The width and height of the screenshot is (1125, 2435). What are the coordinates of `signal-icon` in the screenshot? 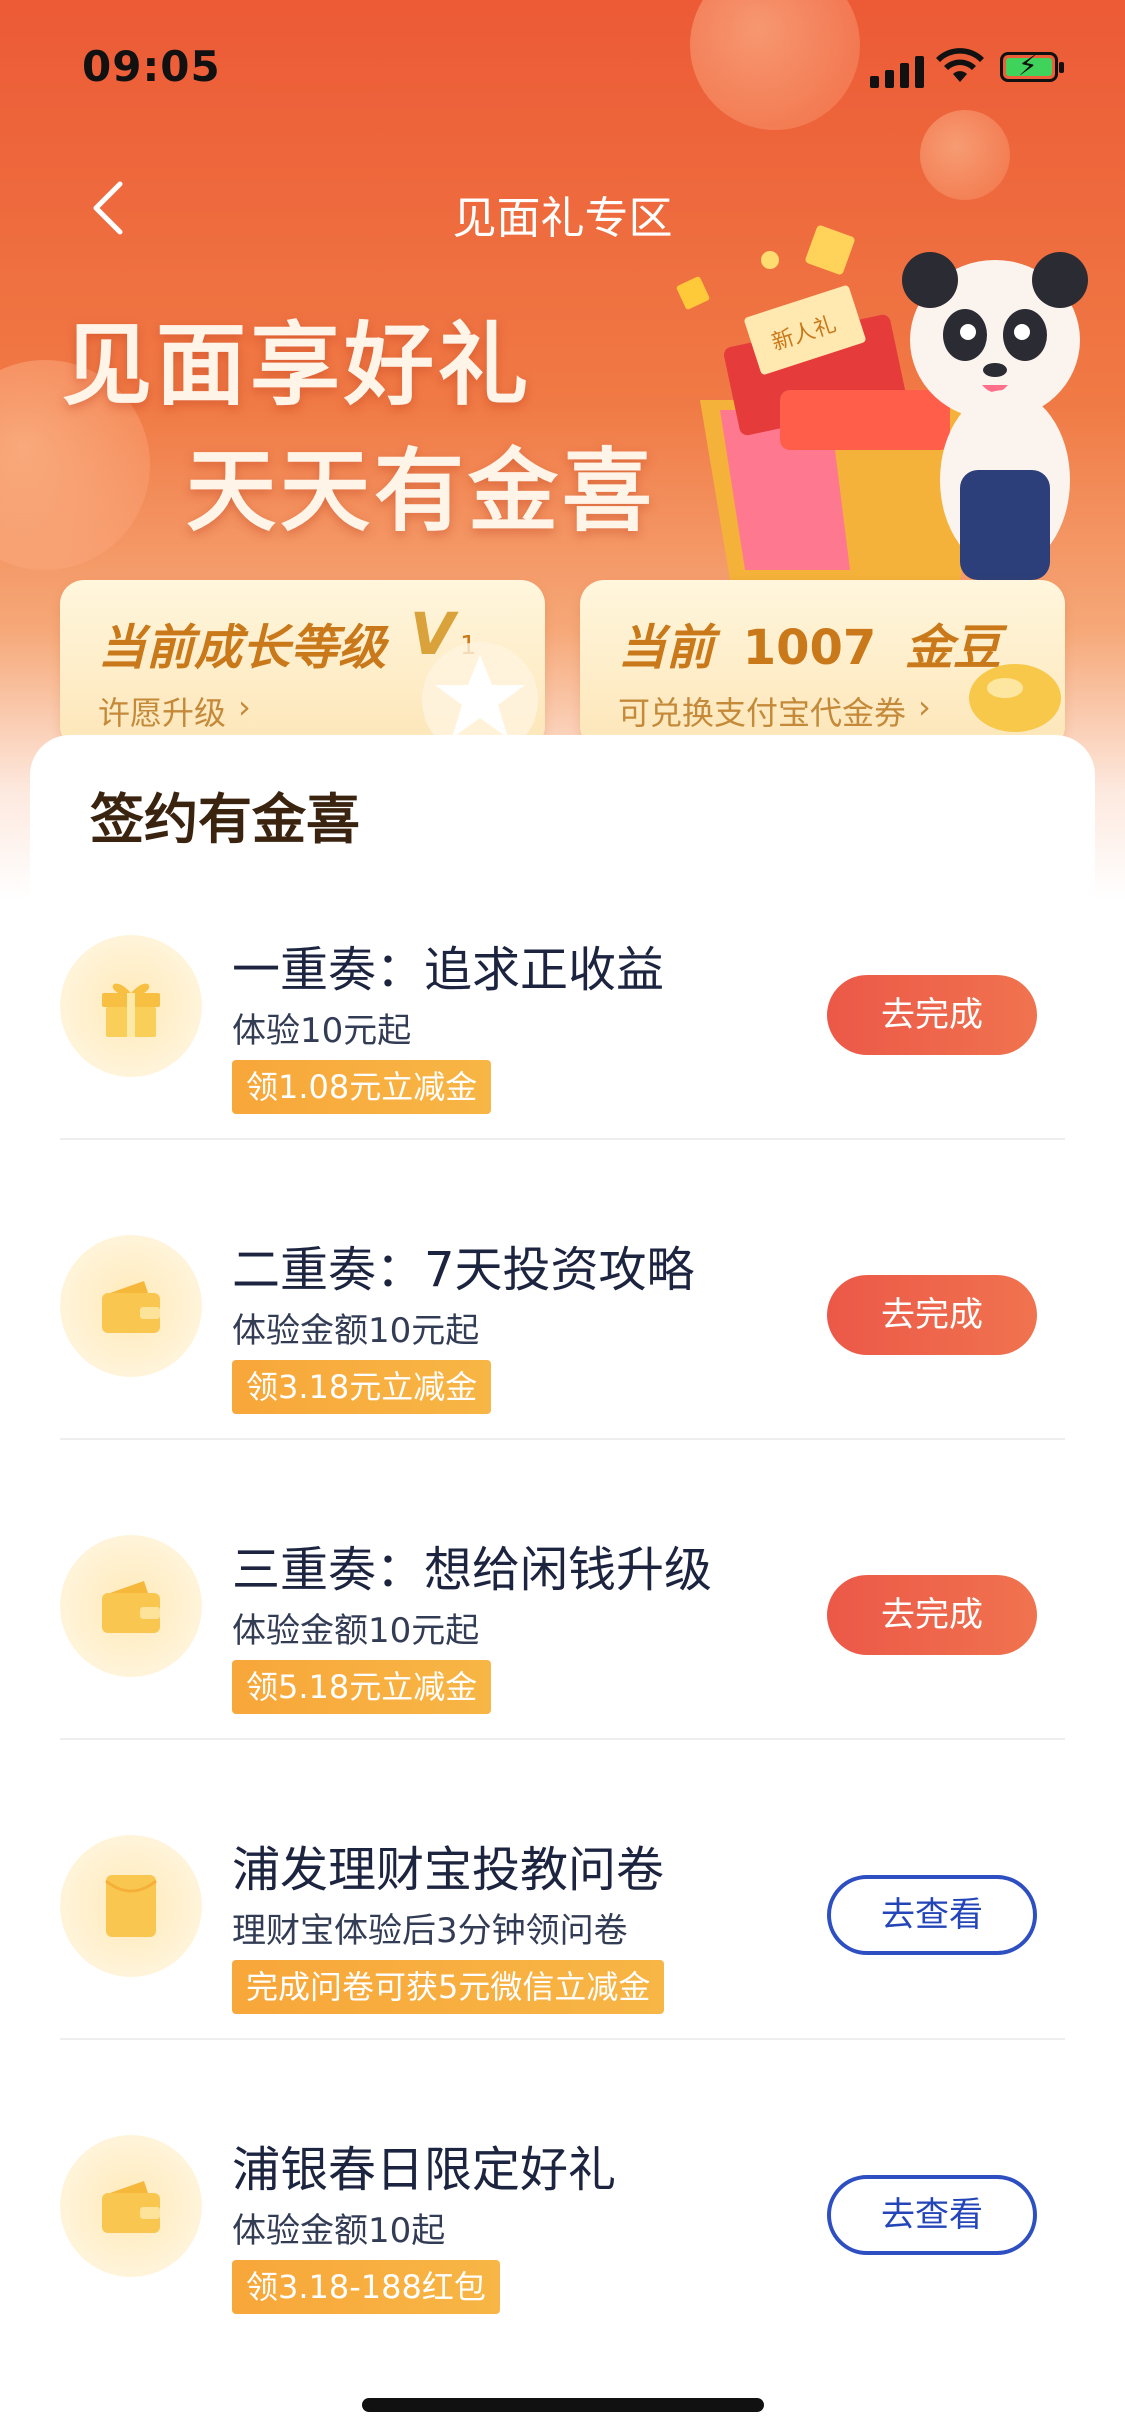 It's located at (897, 70).